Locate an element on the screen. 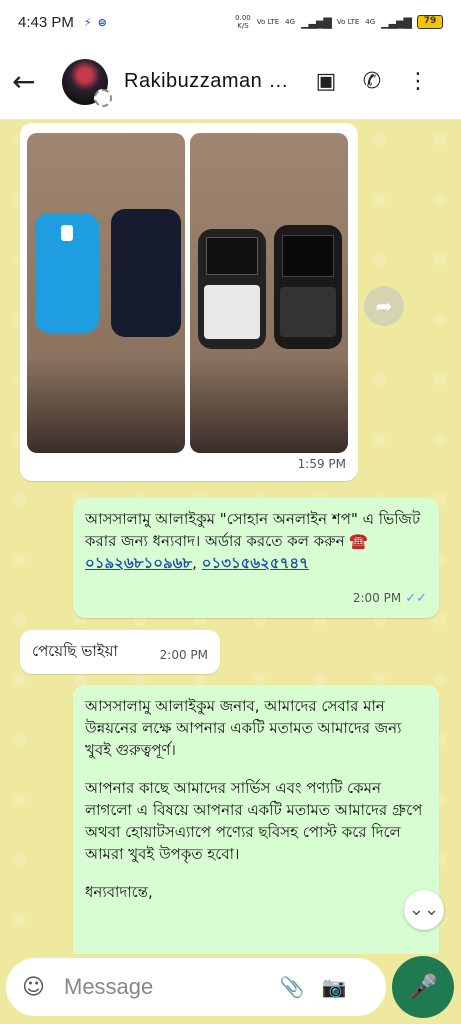 The height and width of the screenshot is (1024, 461). contact-name: Rakibuzzaman Rakib is located at coordinates (209, 81).